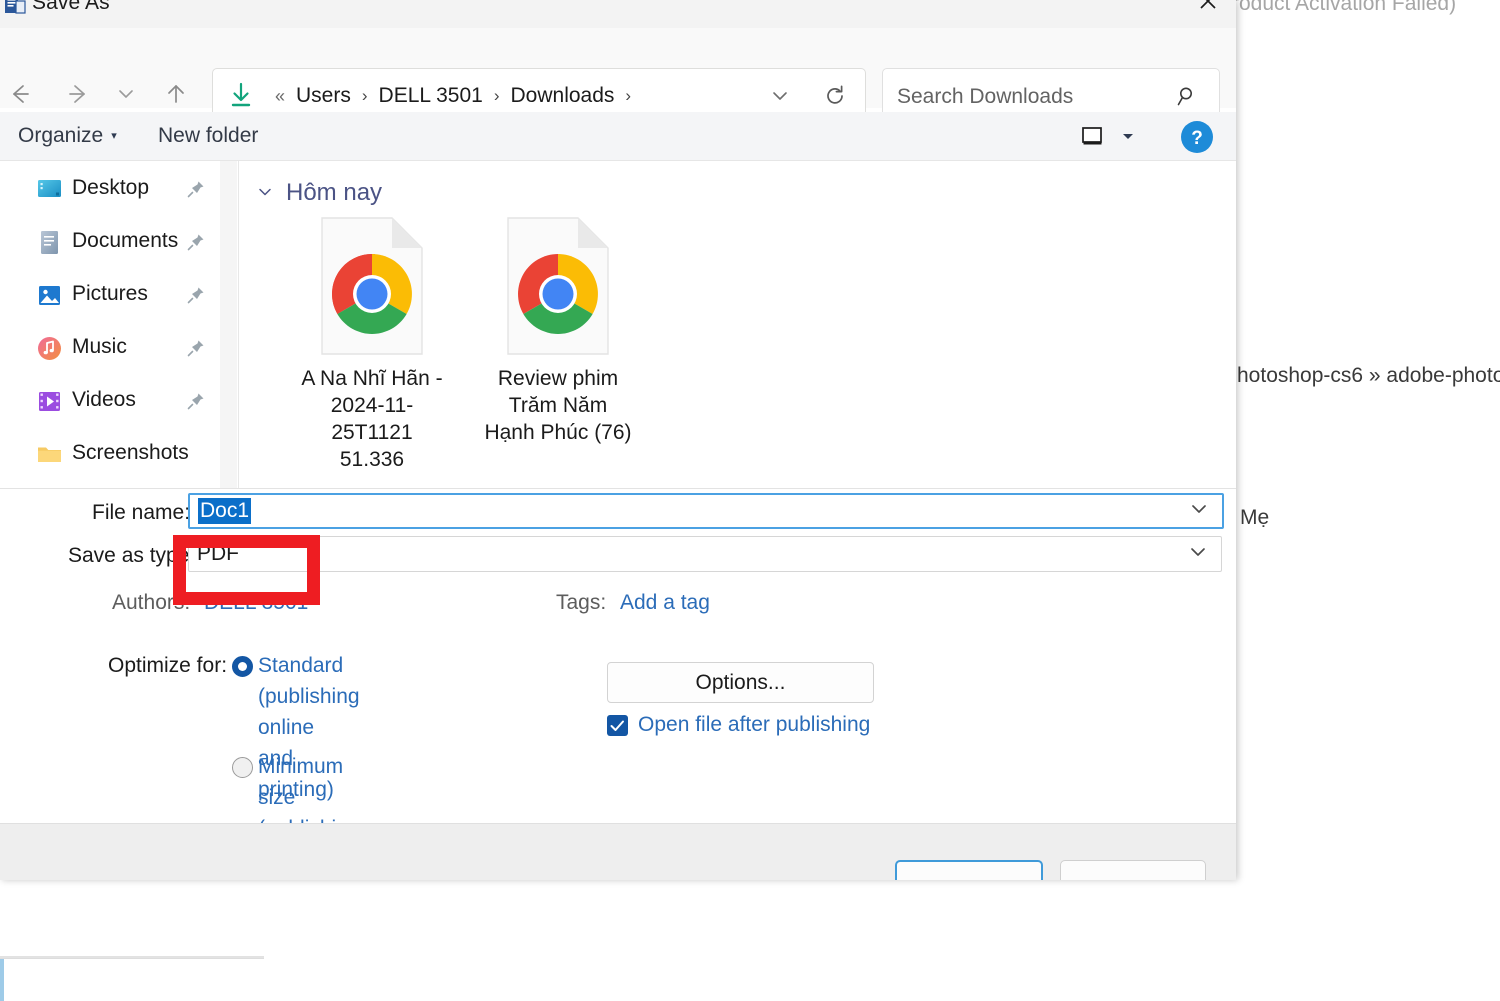 This screenshot has width=1500, height=1001. What do you see at coordinates (1133, 870) in the screenshot?
I see `cancel-button` at bounding box center [1133, 870].